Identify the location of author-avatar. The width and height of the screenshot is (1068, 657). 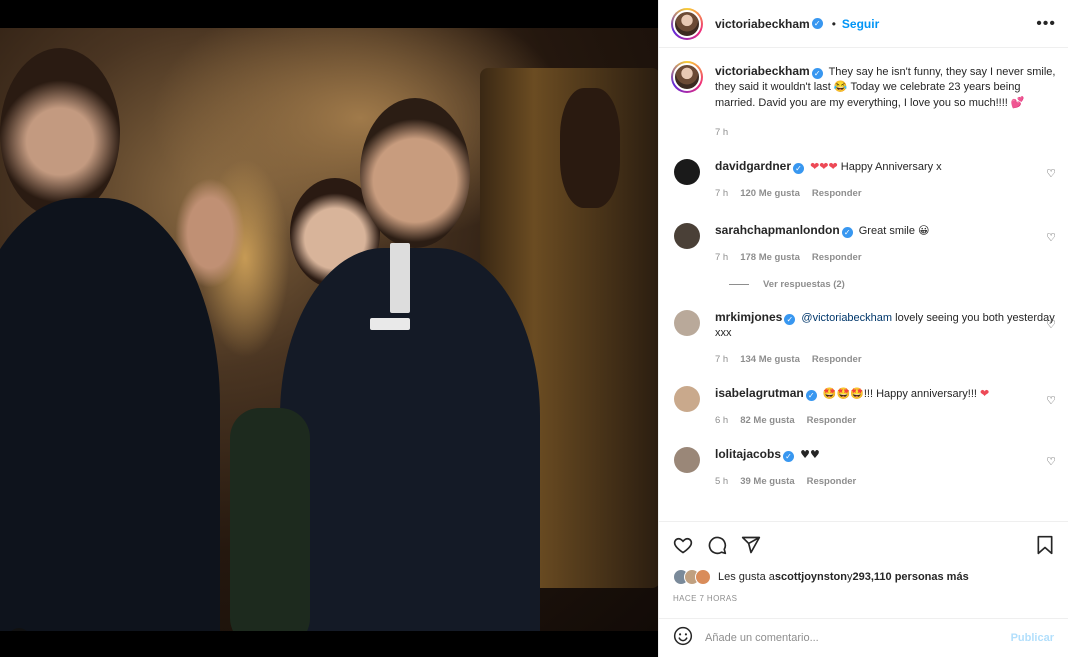
(687, 23).